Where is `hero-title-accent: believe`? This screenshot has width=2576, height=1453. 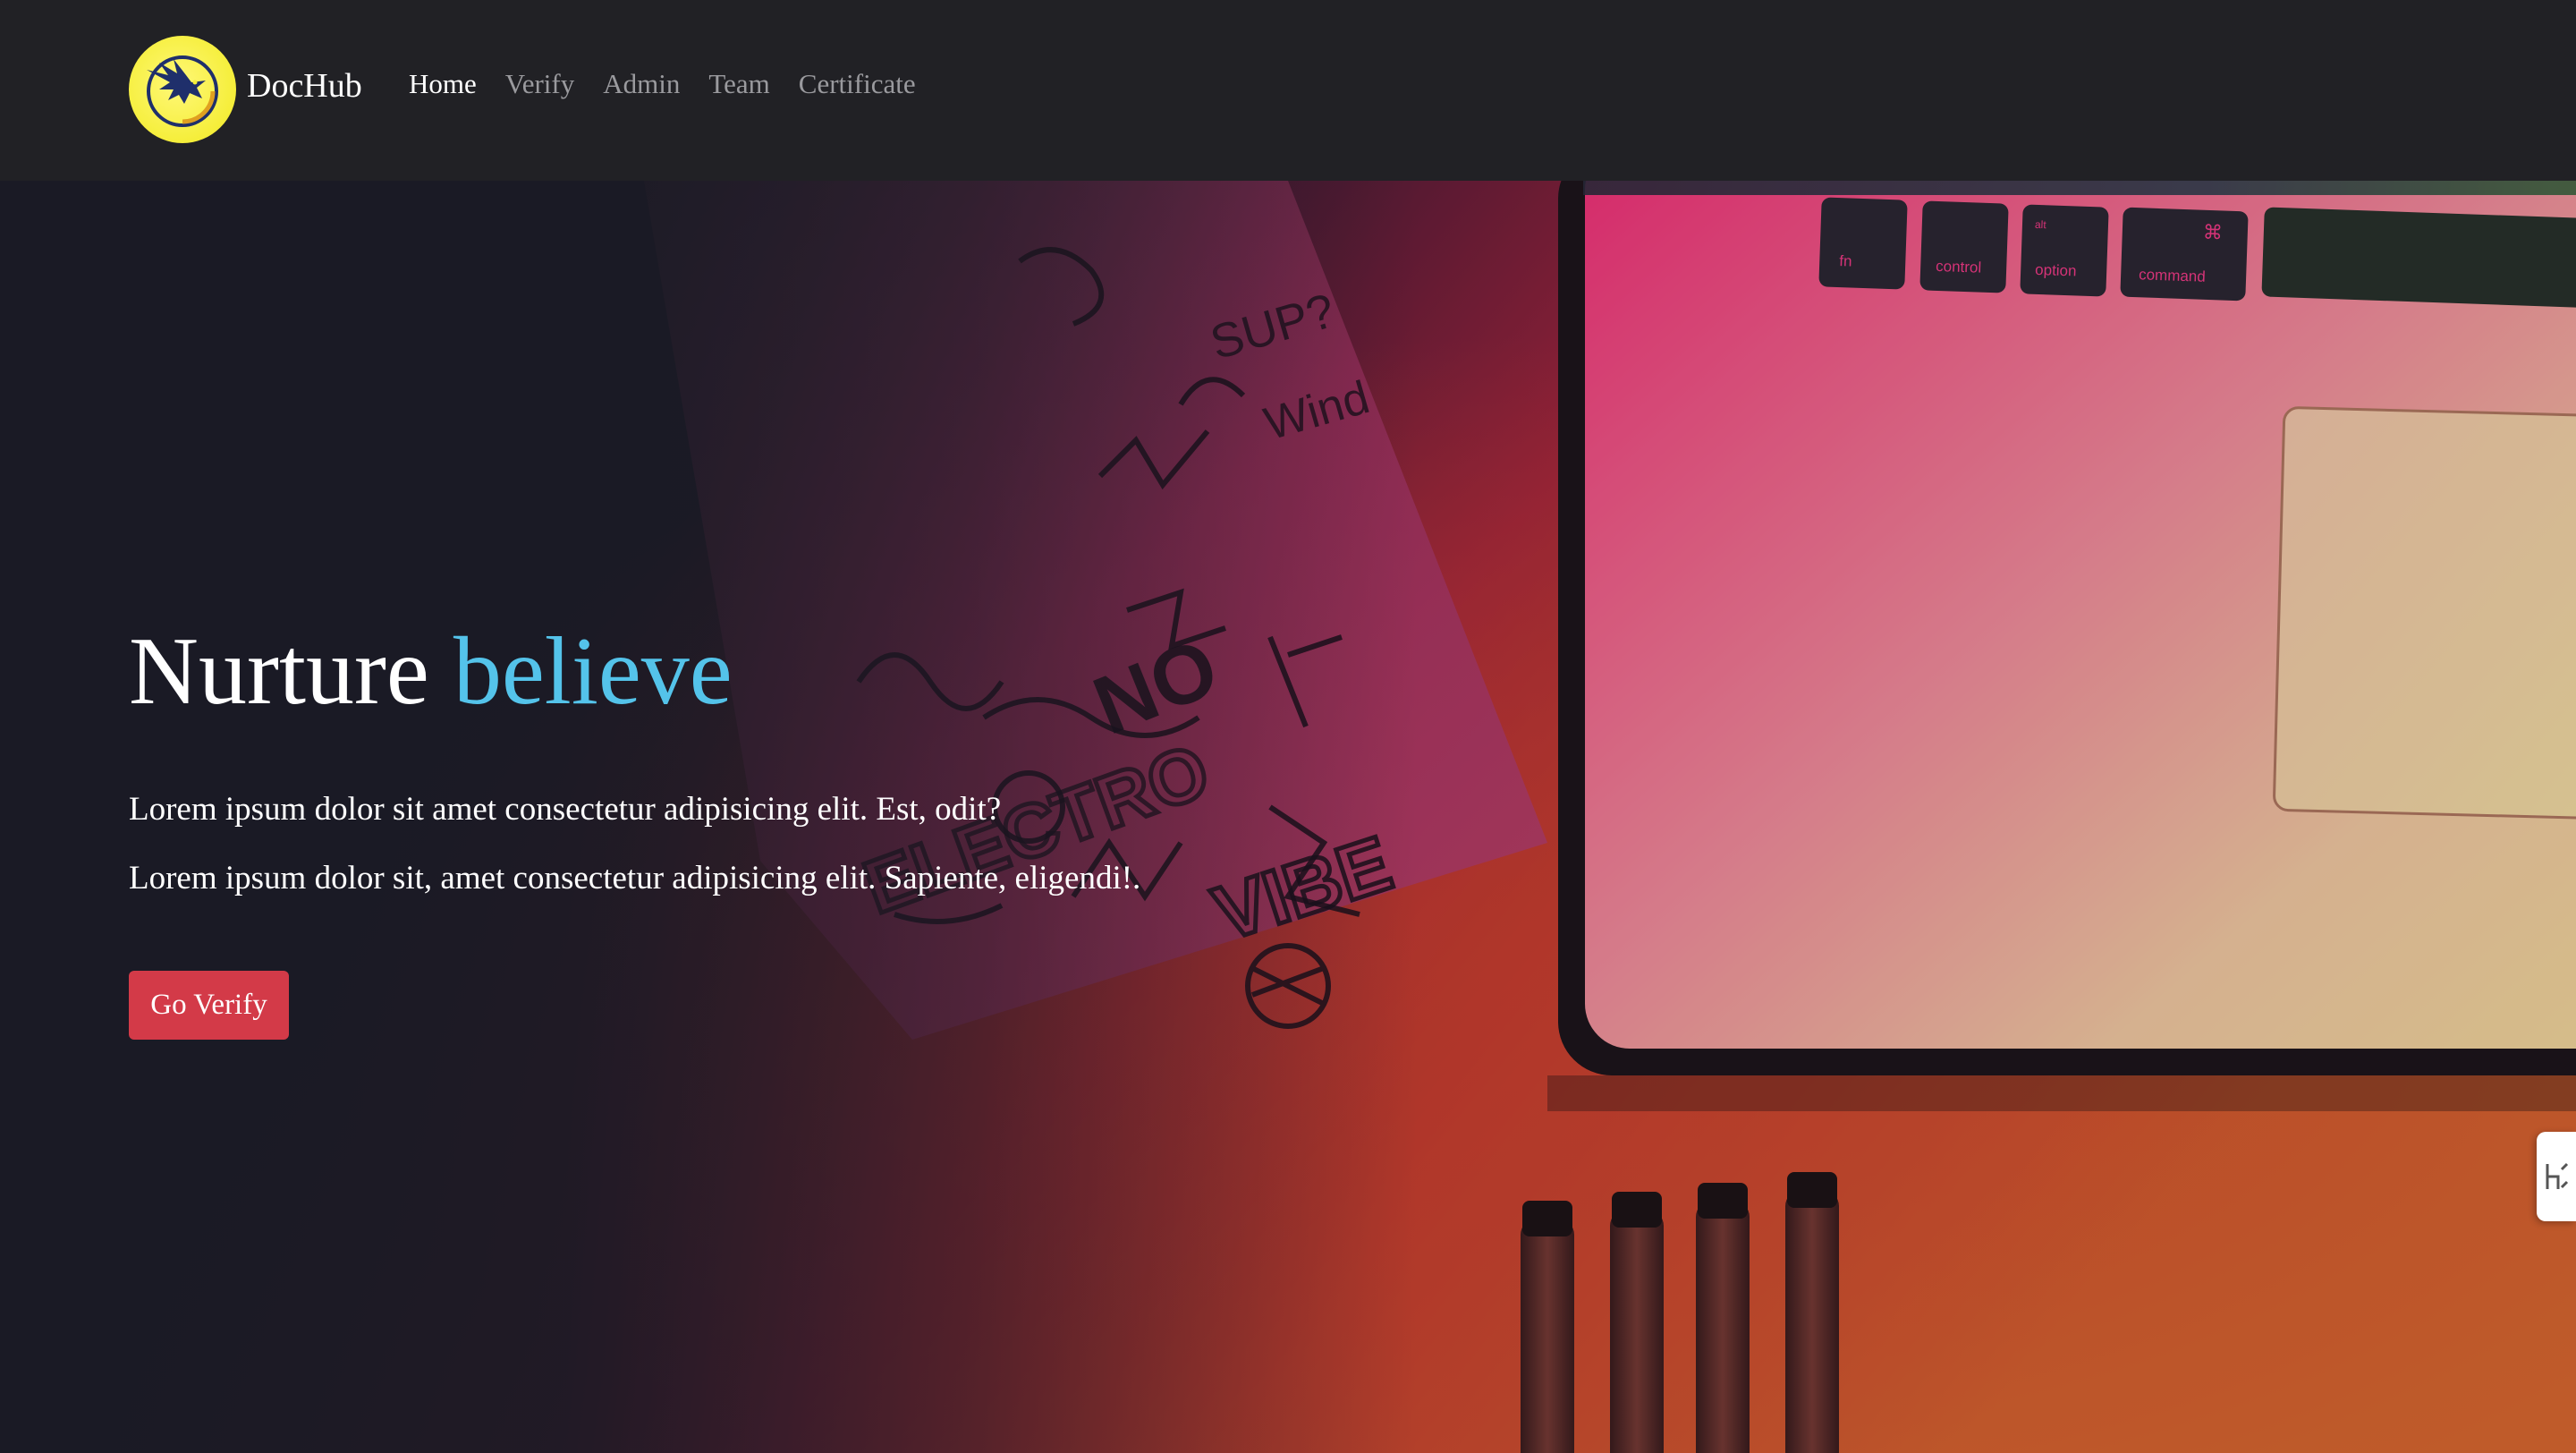 hero-title-accent: believe is located at coordinates (593, 671).